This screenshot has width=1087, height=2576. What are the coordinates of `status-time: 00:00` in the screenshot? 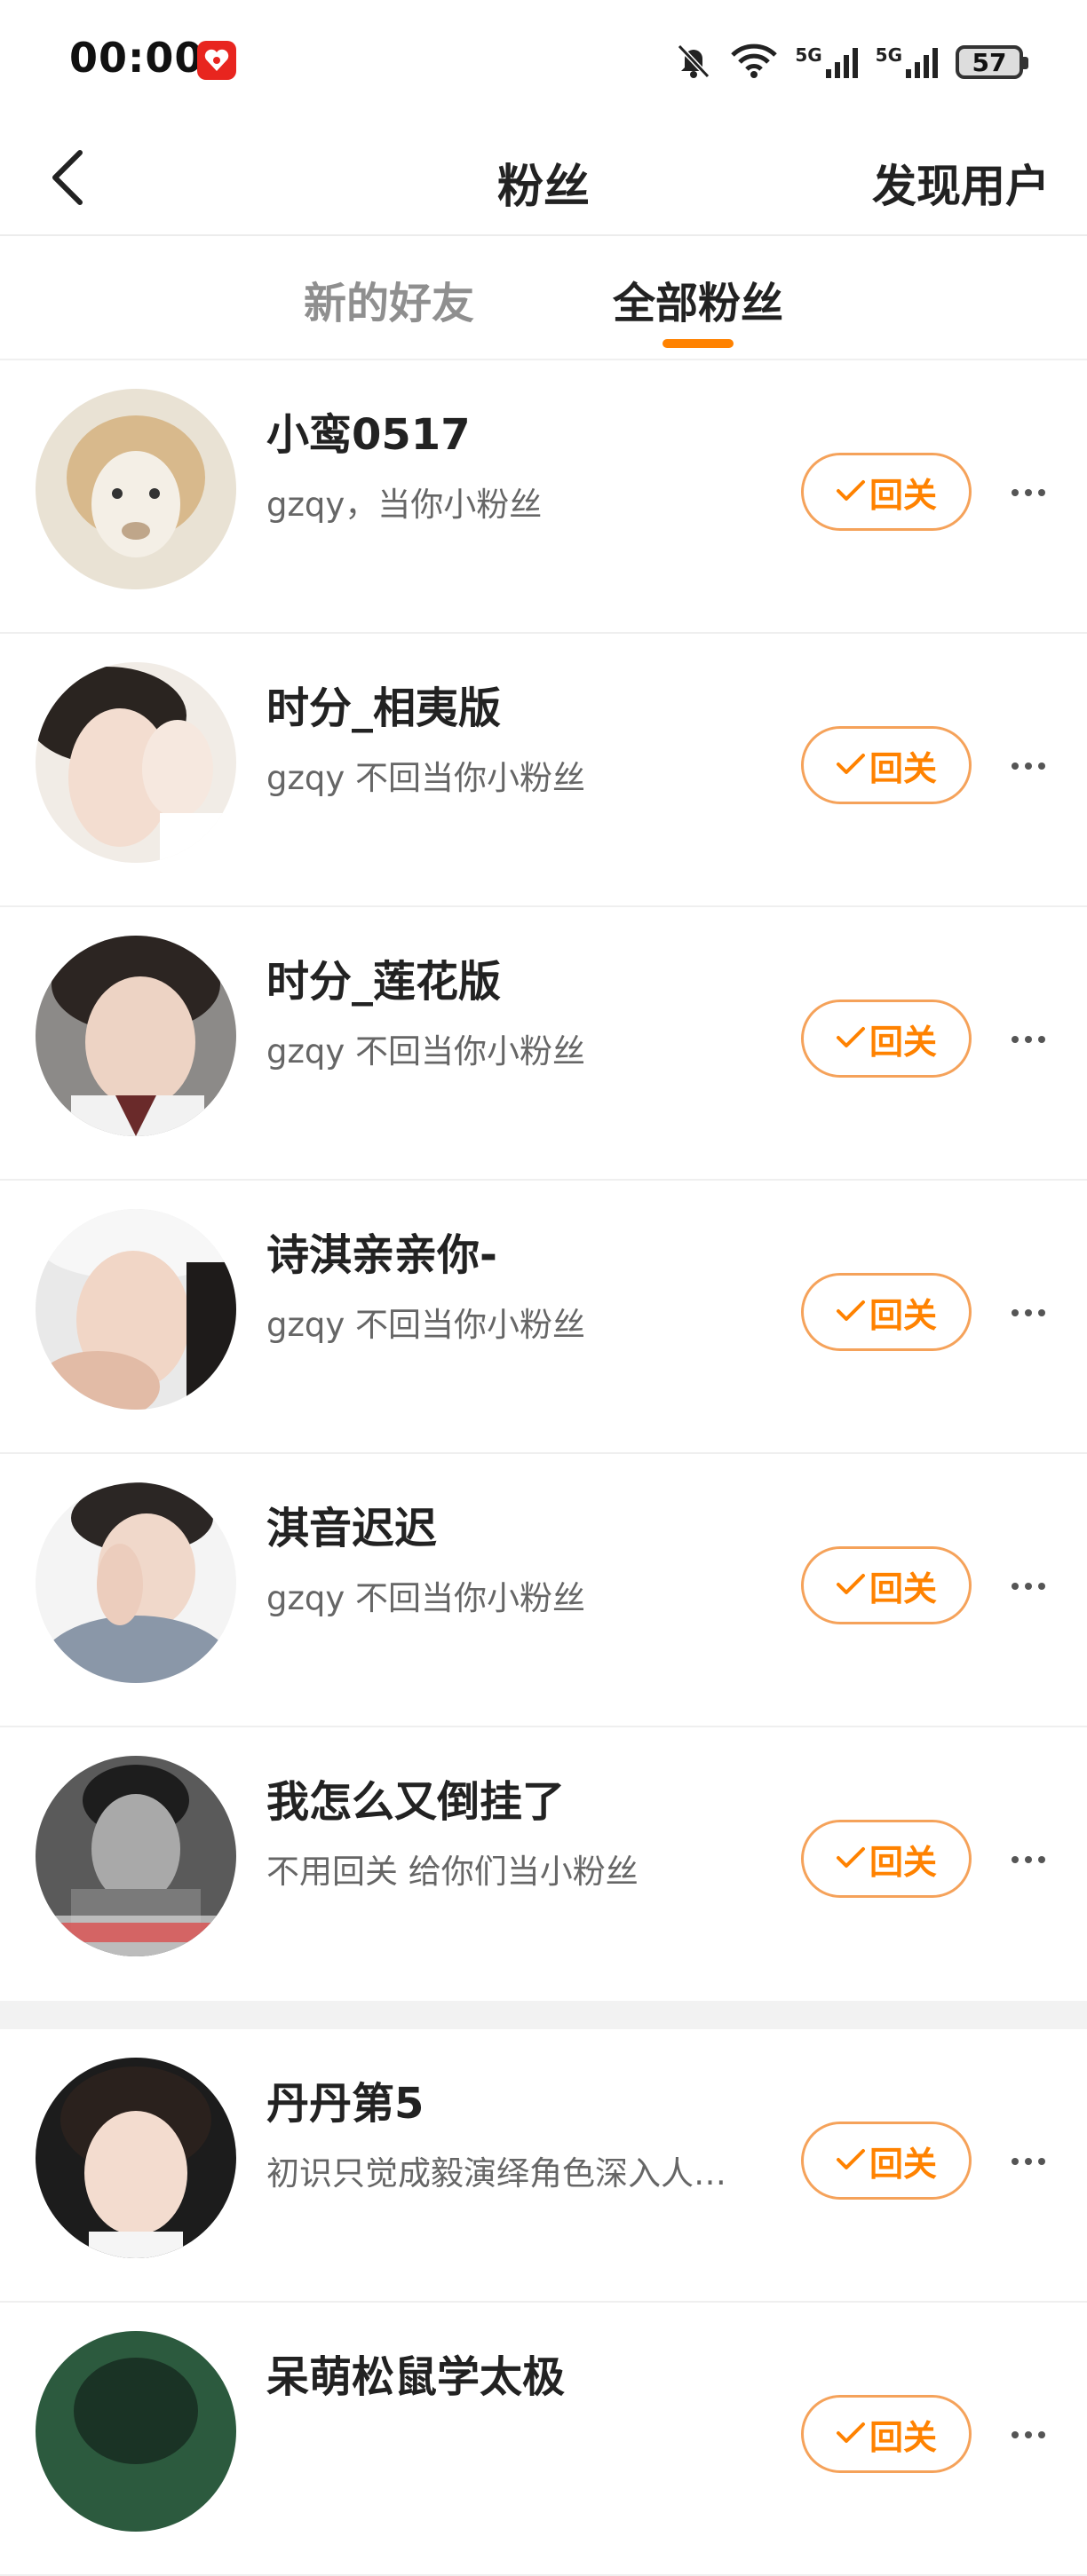 It's located at (136, 58).